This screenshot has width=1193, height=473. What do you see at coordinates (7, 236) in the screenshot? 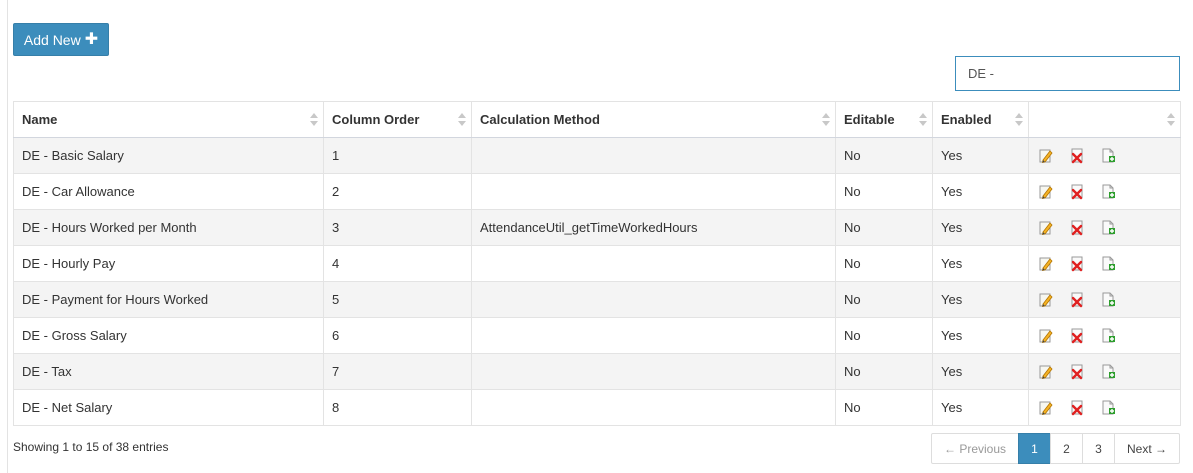
I see `content-left-border` at bounding box center [7, 236].